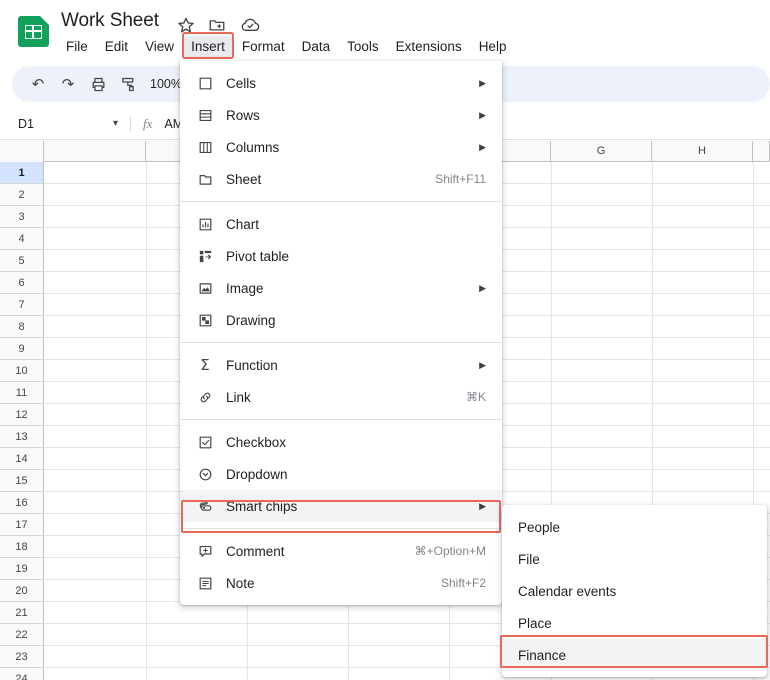 Image resolution: width=770 pixels, height=680 pixels. Describe the element at coordinates (22, 459) in the screenshot. I see `row-header-14: 14` at that location.